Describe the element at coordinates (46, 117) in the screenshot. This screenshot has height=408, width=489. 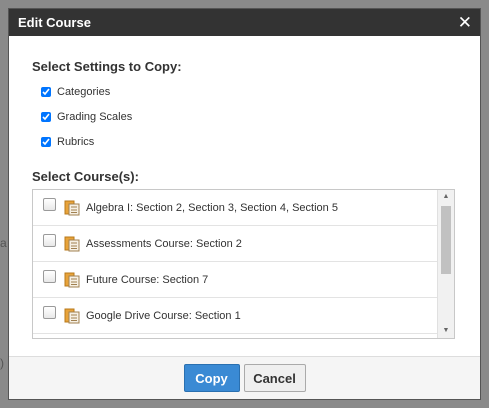
I see `grading-scales-checkbox` at that location.